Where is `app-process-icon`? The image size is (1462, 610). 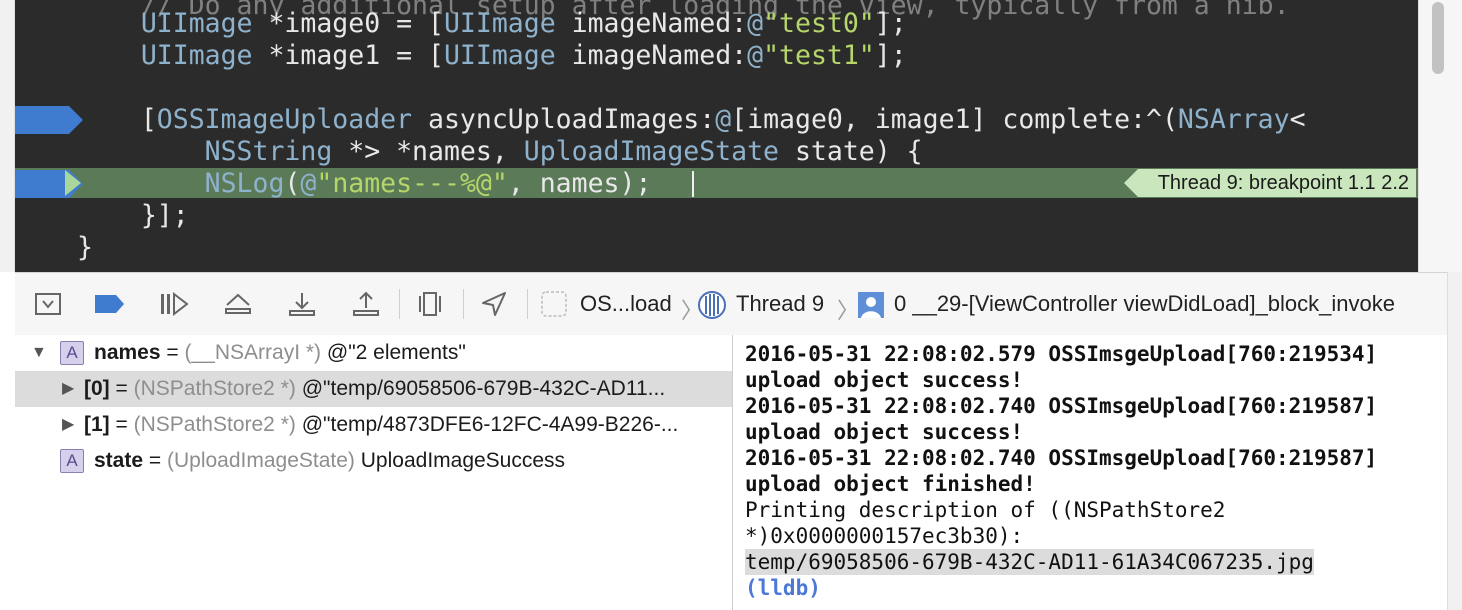 app-process-icon is located at coordinates (554, 306).